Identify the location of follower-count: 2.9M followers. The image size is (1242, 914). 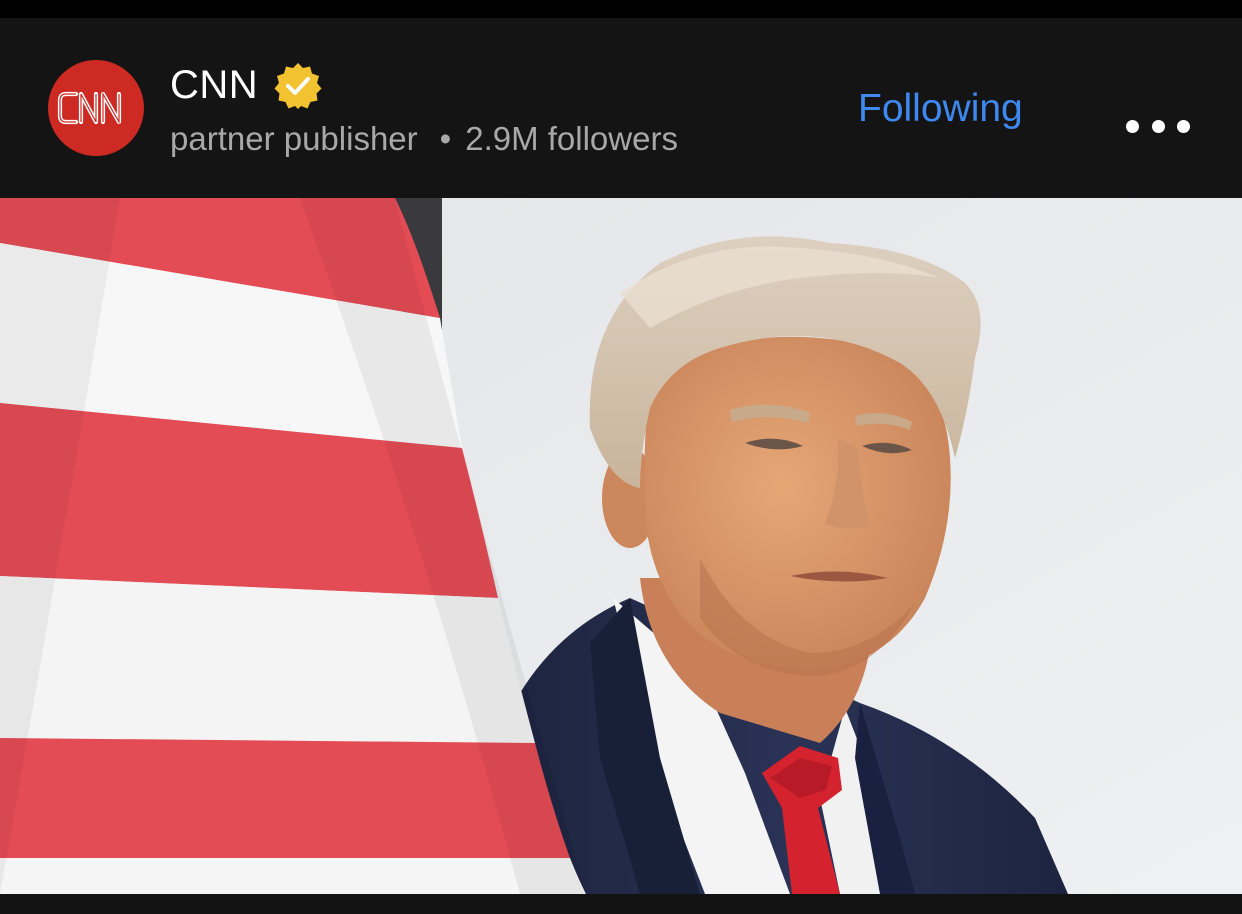
(571, 138).